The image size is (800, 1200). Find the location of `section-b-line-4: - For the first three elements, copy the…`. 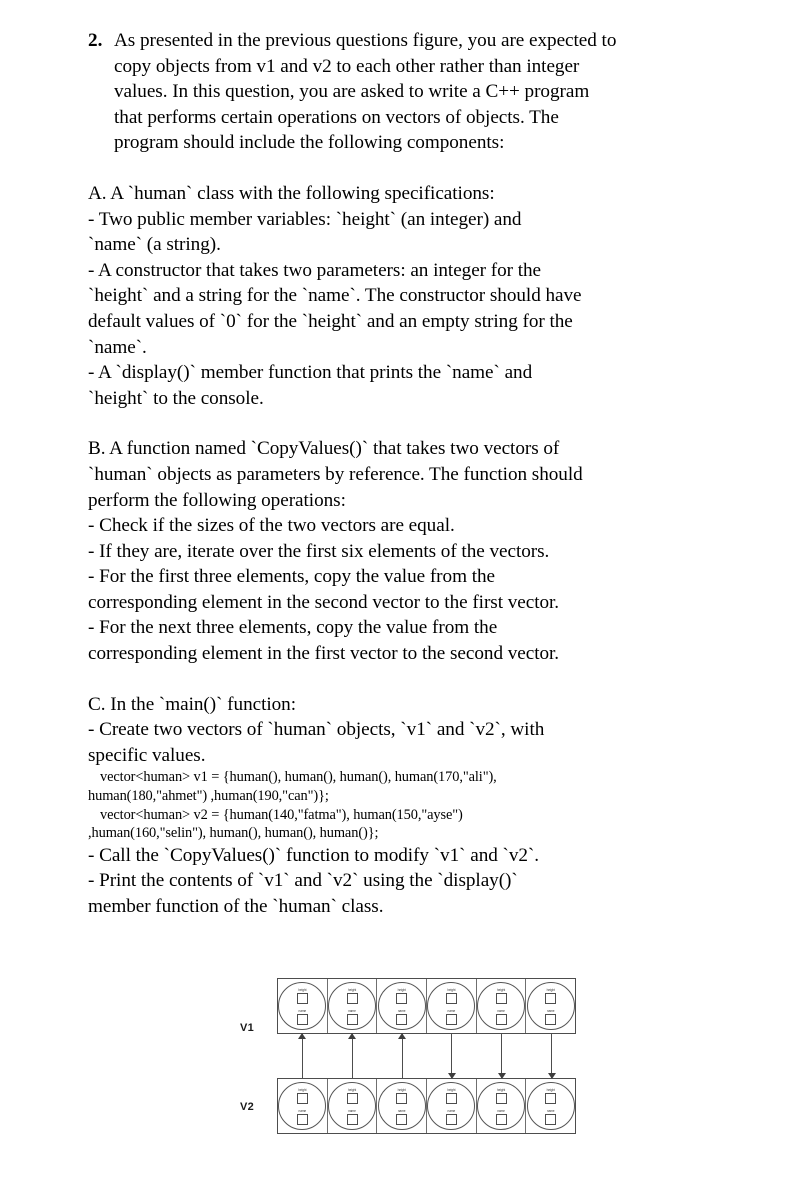

section-b-line-4: - For the first three elements, copy the… is located at coordinates (291, 577).